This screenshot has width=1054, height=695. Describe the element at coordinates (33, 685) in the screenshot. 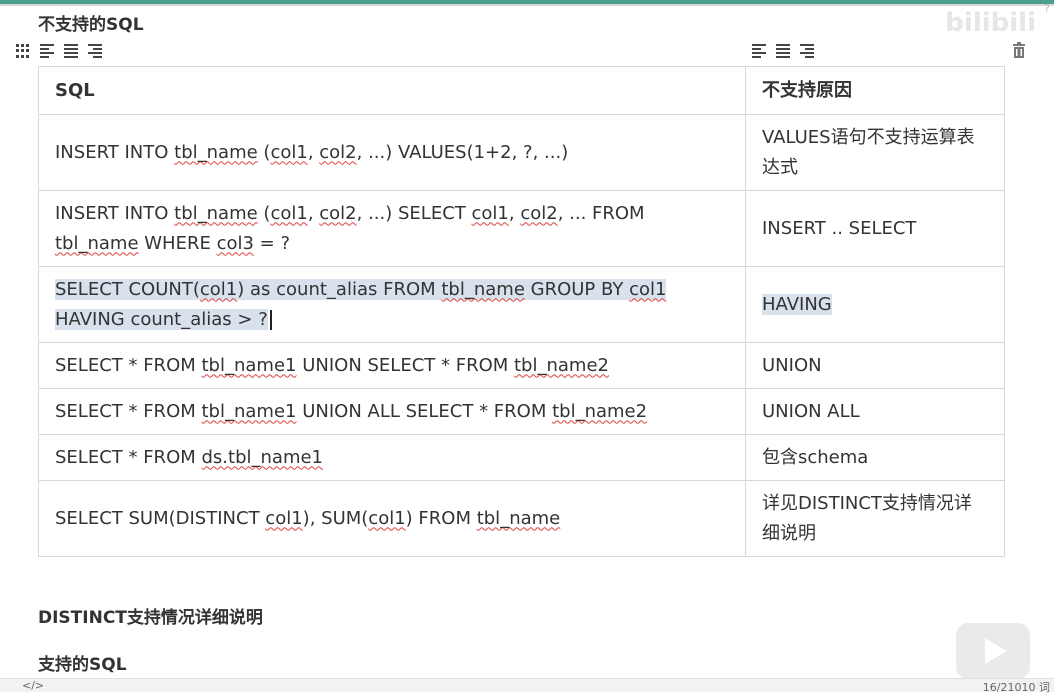

I see `source-code-toggle: </>` at that location.